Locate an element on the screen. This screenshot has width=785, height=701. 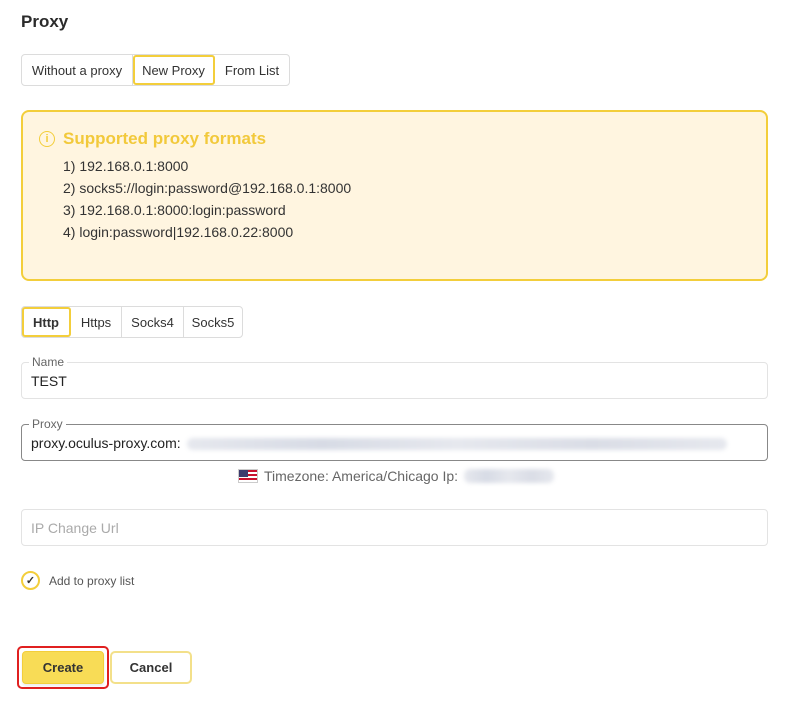
cancel-button: Cancel is located at coordinates (151, 667).